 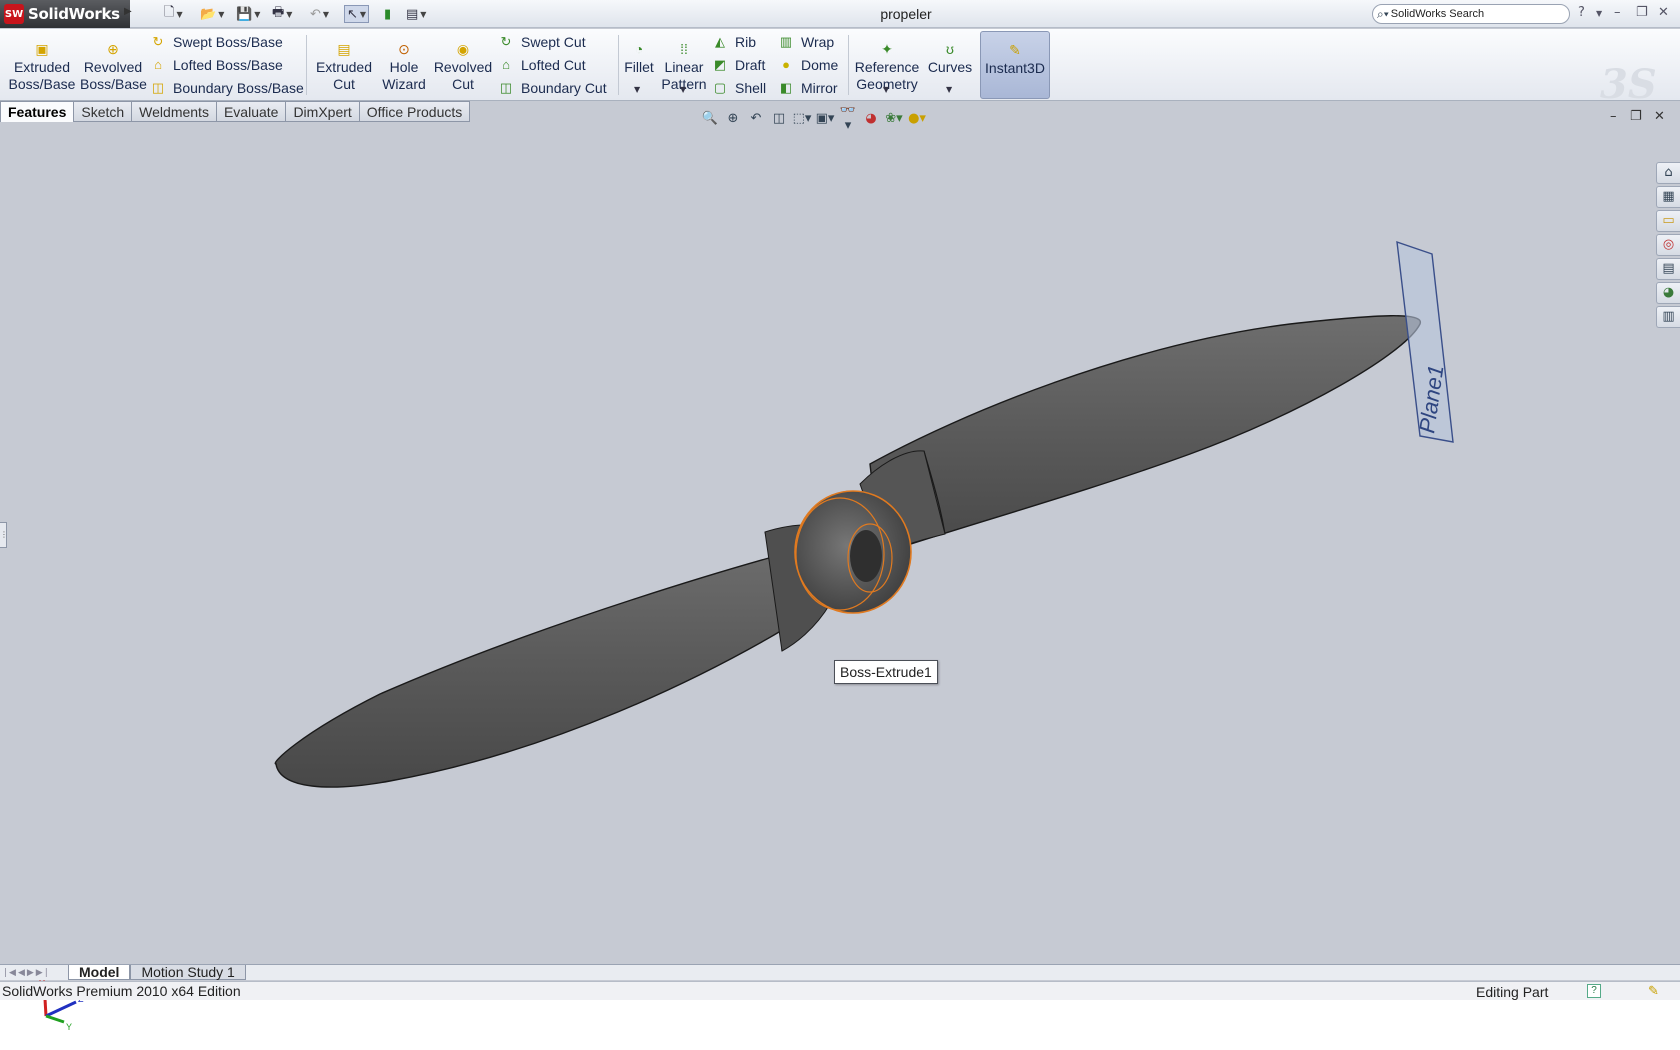 I want to click on extruded-cut-icon: ▤, so click(x=344, y=49).